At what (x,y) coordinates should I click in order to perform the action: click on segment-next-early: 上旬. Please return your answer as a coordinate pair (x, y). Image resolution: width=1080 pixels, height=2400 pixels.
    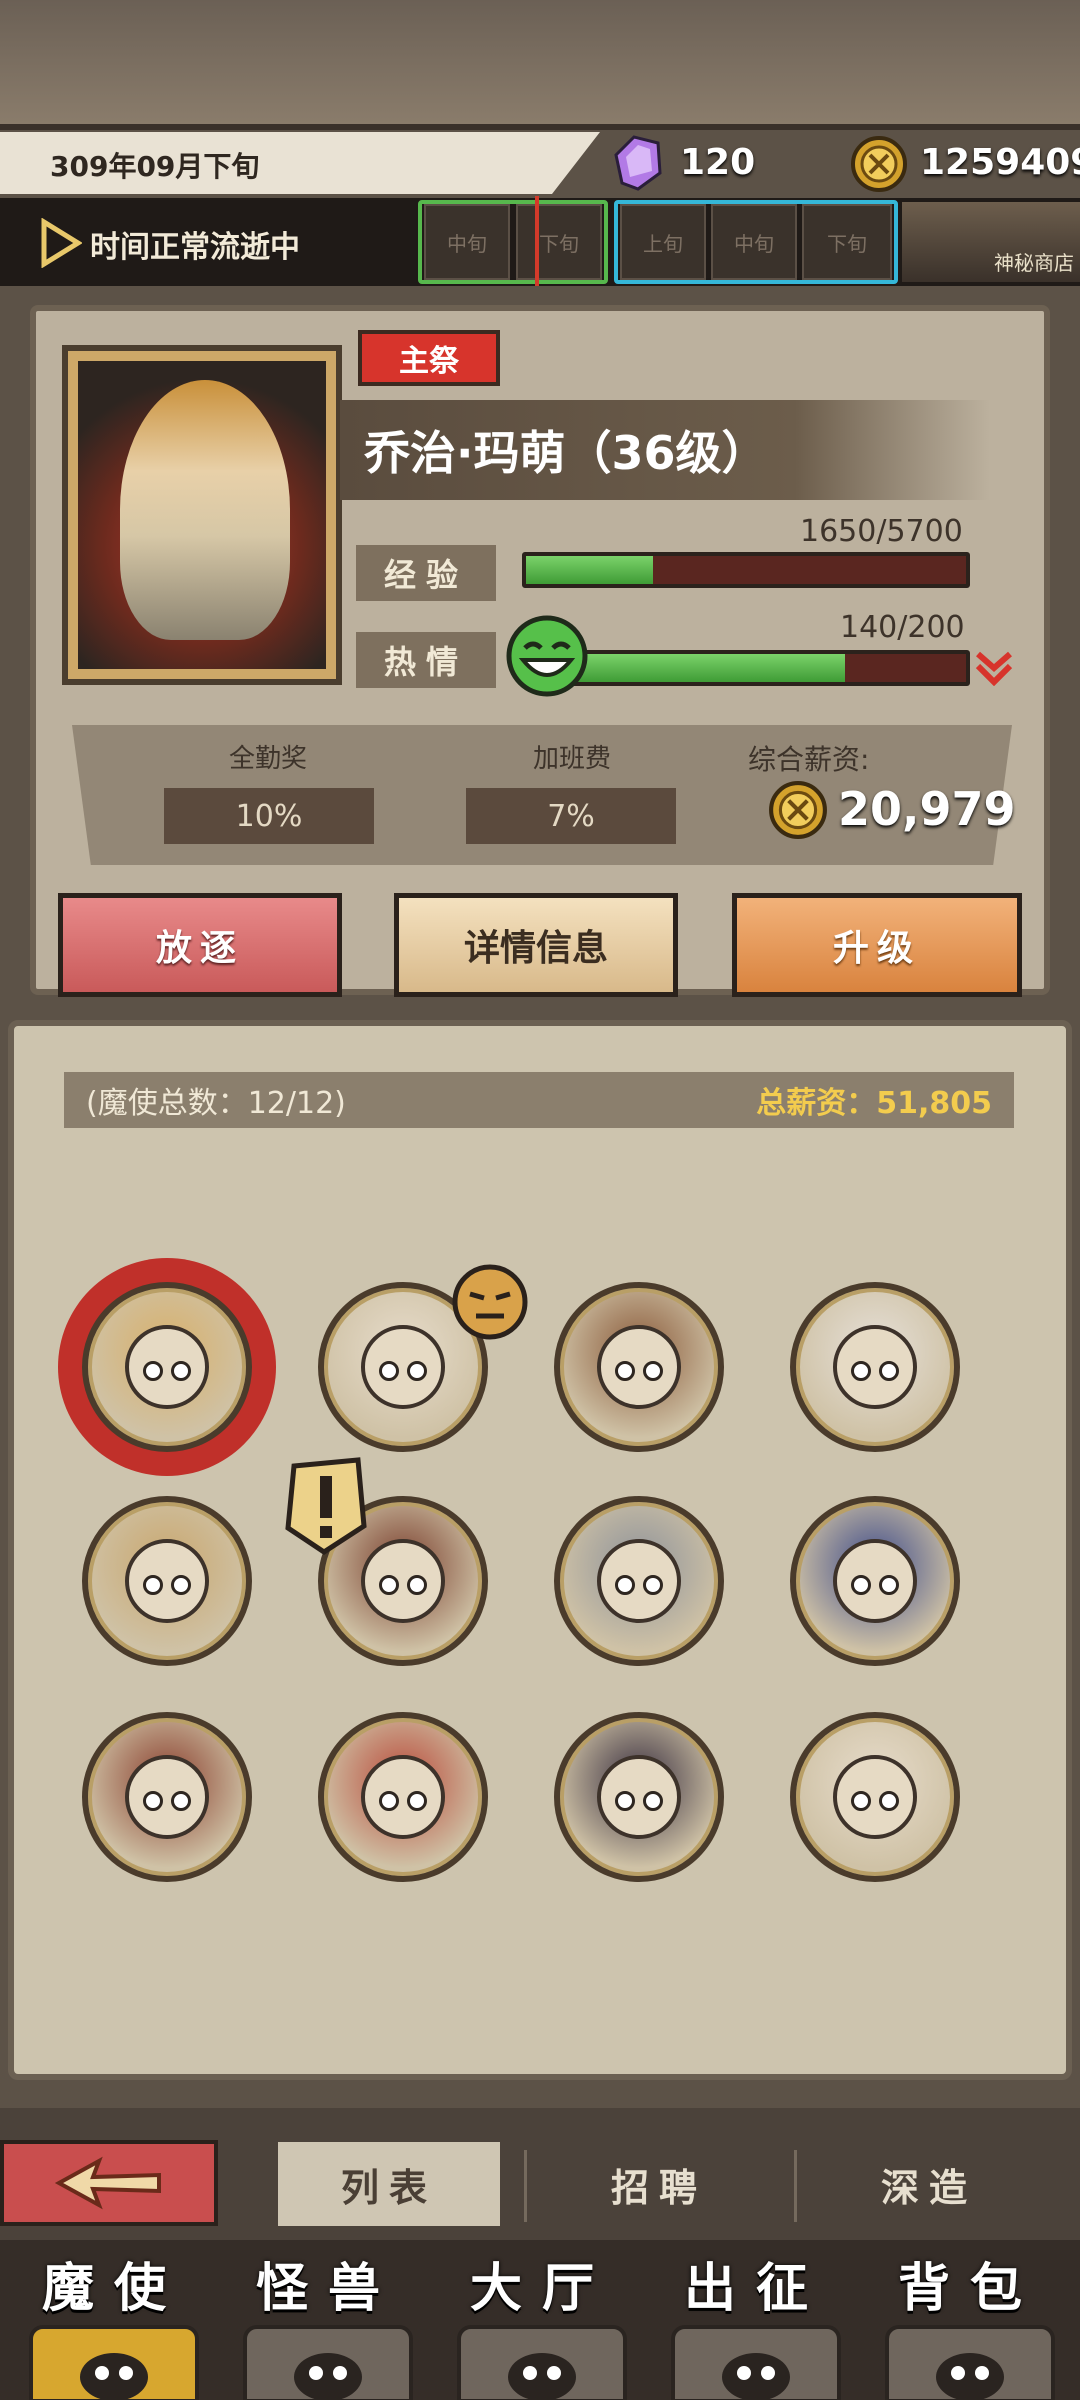
    Looking at the image, I should click on (663, 242).